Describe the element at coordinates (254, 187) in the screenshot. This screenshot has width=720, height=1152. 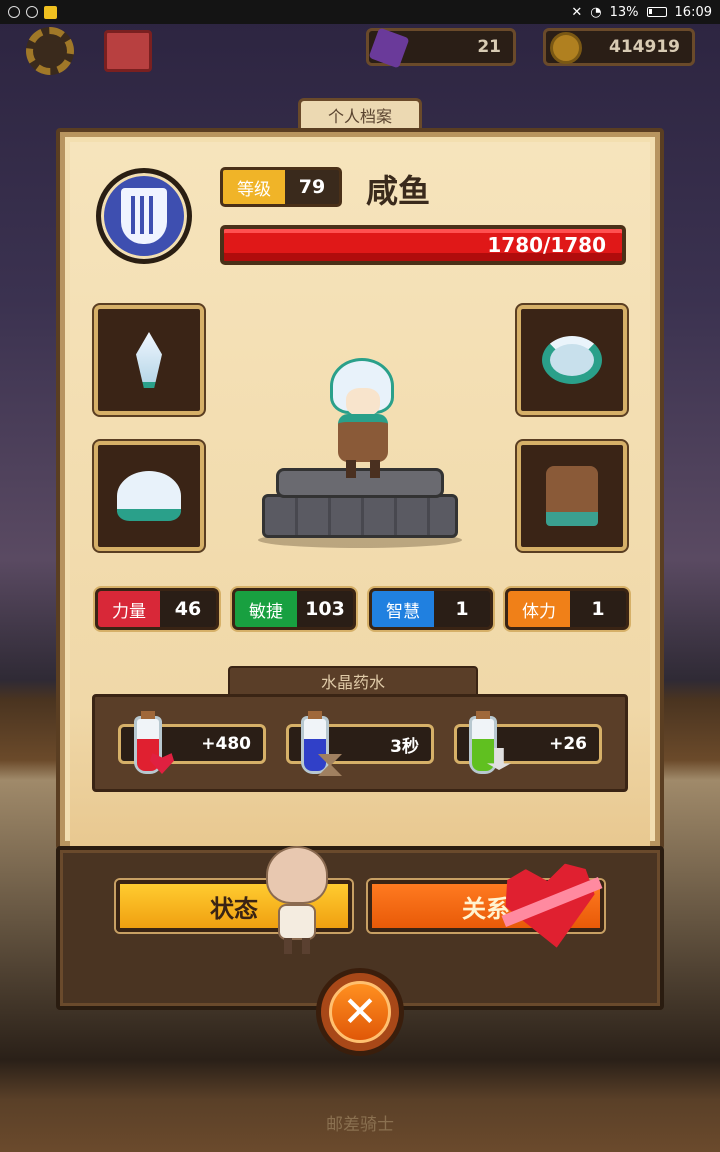
I see `level-label: 等级` at that location.